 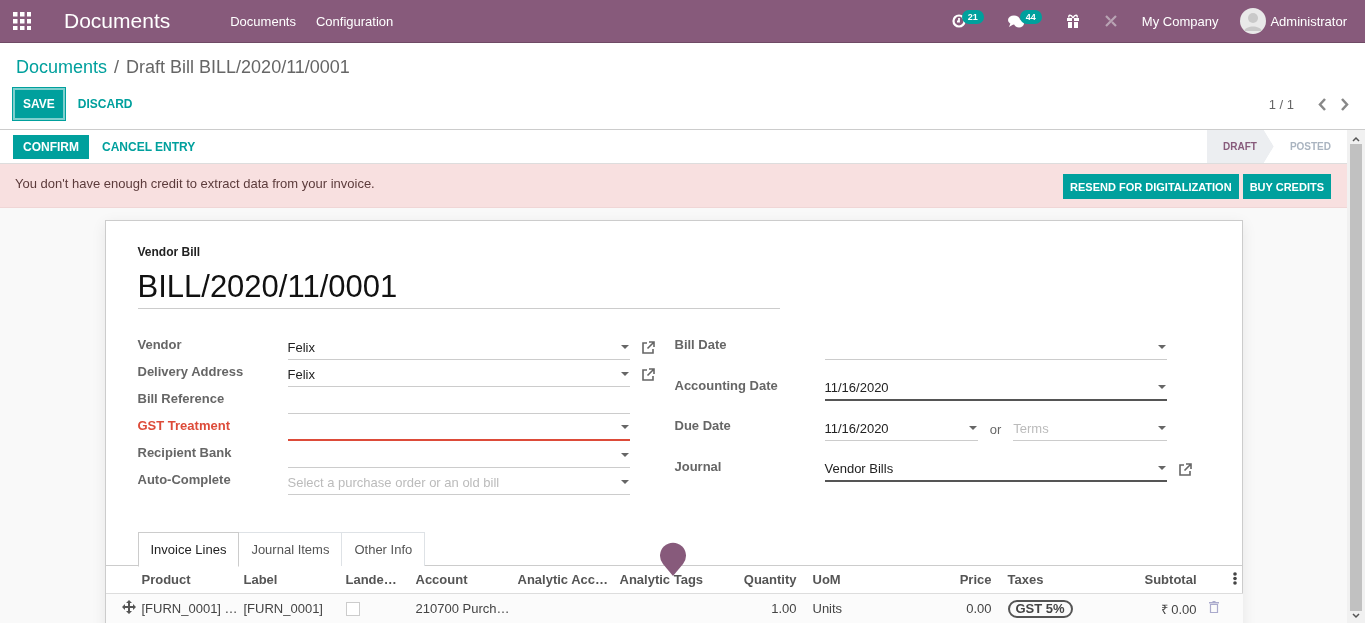 What do you see at coordinates (672, 559) in the screenshot?
I see `map-pin-icon` at bounding box center [672, 559].